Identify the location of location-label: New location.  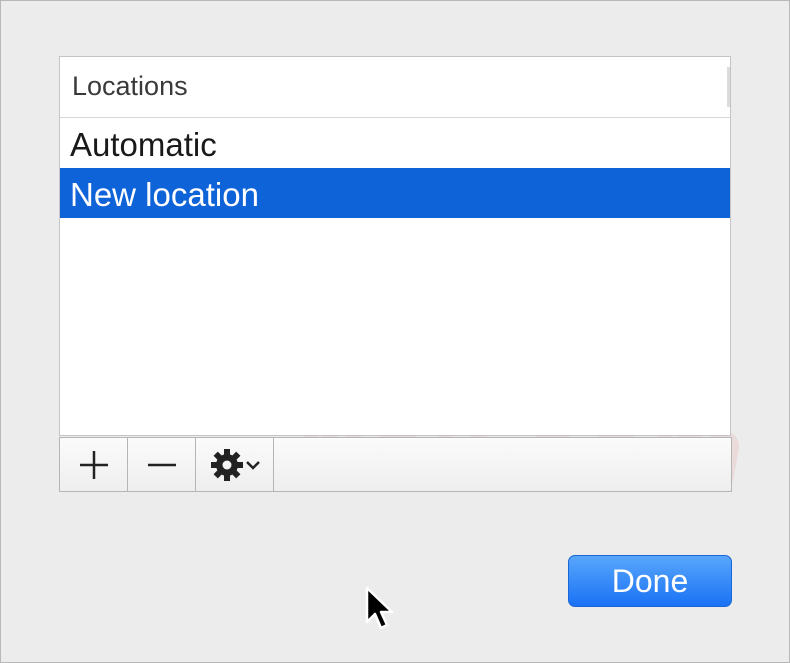
(164, 194).